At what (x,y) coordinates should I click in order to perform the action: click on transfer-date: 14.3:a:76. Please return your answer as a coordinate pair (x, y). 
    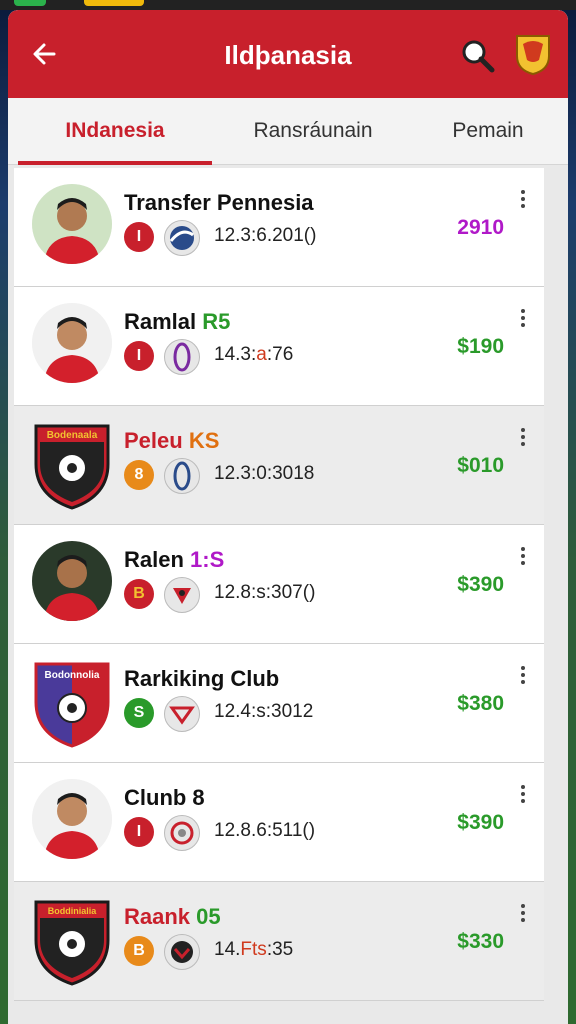
    Looking at the image, I should click on (254, 354).